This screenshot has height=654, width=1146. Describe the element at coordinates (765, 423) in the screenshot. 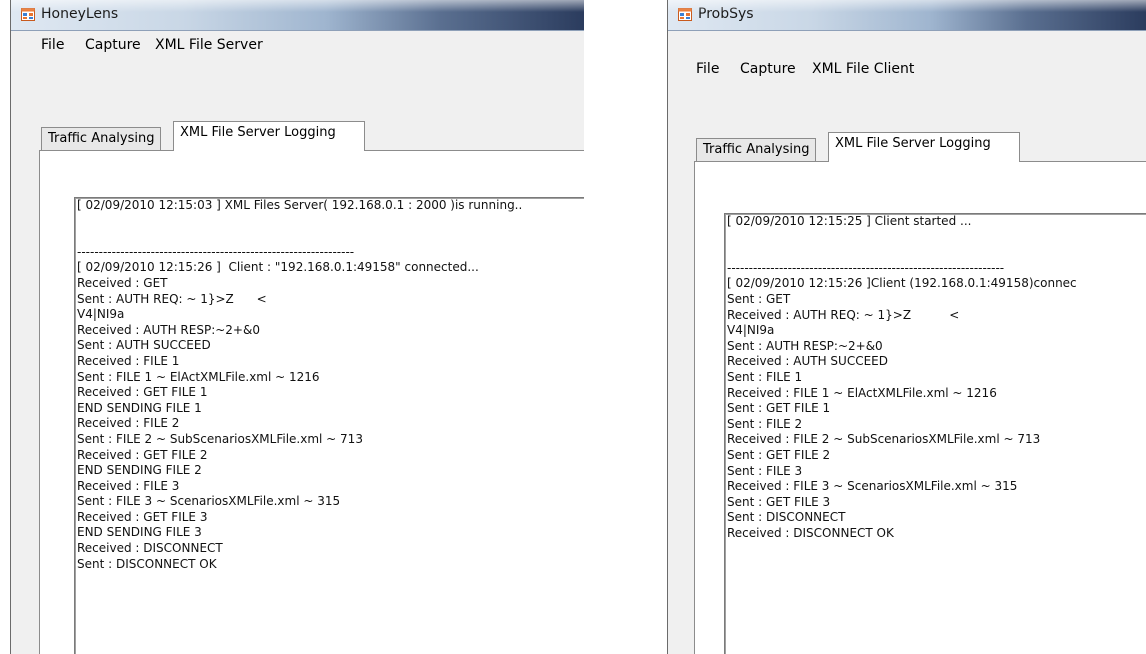

I see `log-line: Sent : FILE 2` at that location.